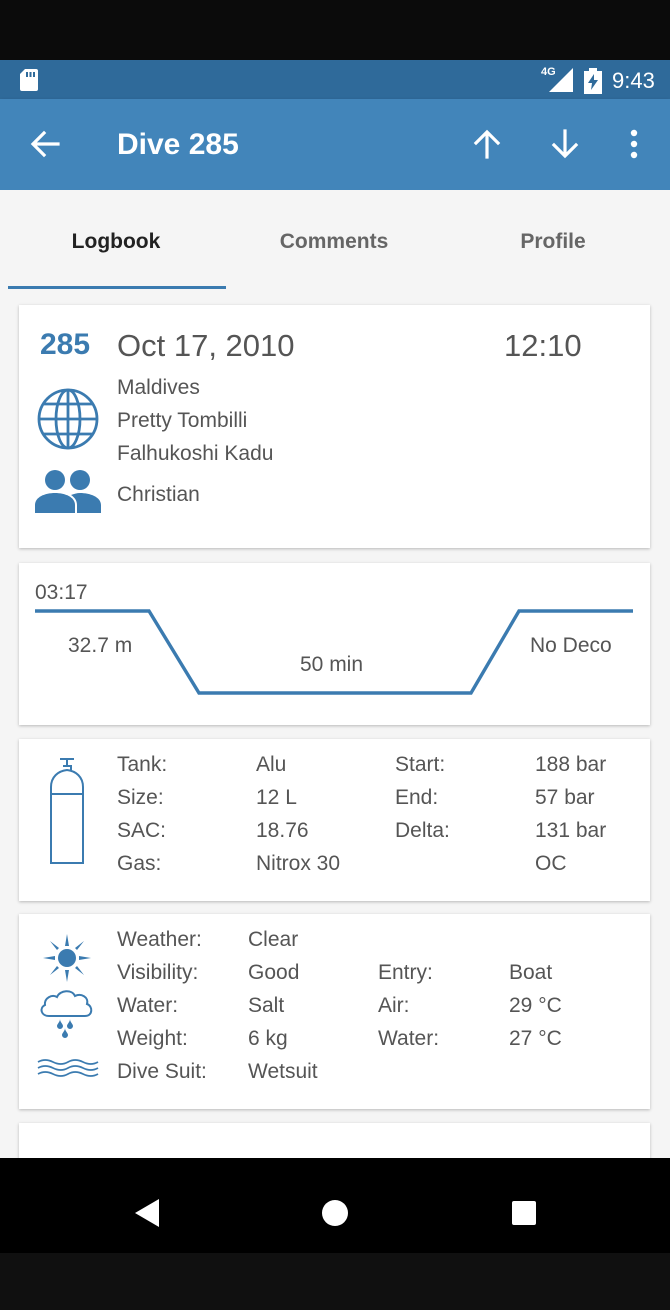  I want to click on water-temp-label: Water:, so click(409, 1038).